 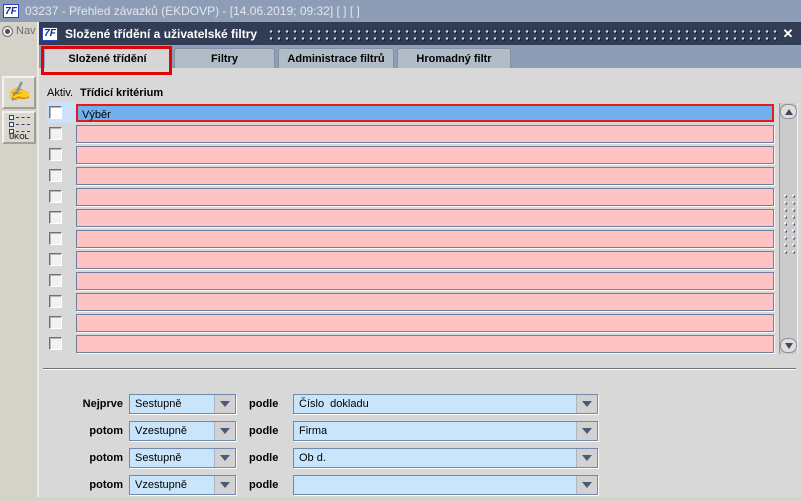 What do you see at coordinates (107, 58) in the screenshot?
I see `tab-slozene-trideni: Složené třídění` at bounding box center [107, 58].